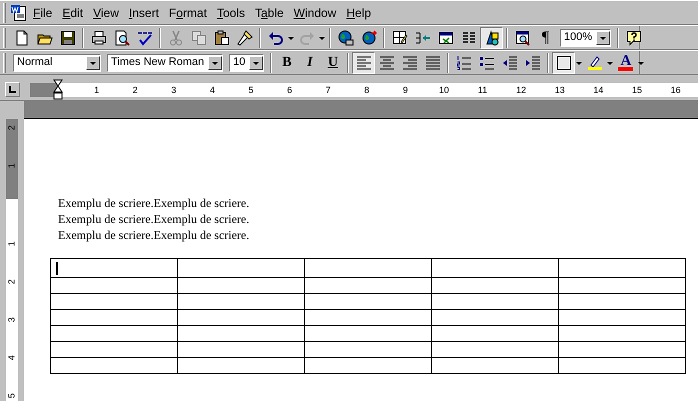 This screenshot has width=698, height=401. I want to click on toolbar-button: U, so click(332, 63).